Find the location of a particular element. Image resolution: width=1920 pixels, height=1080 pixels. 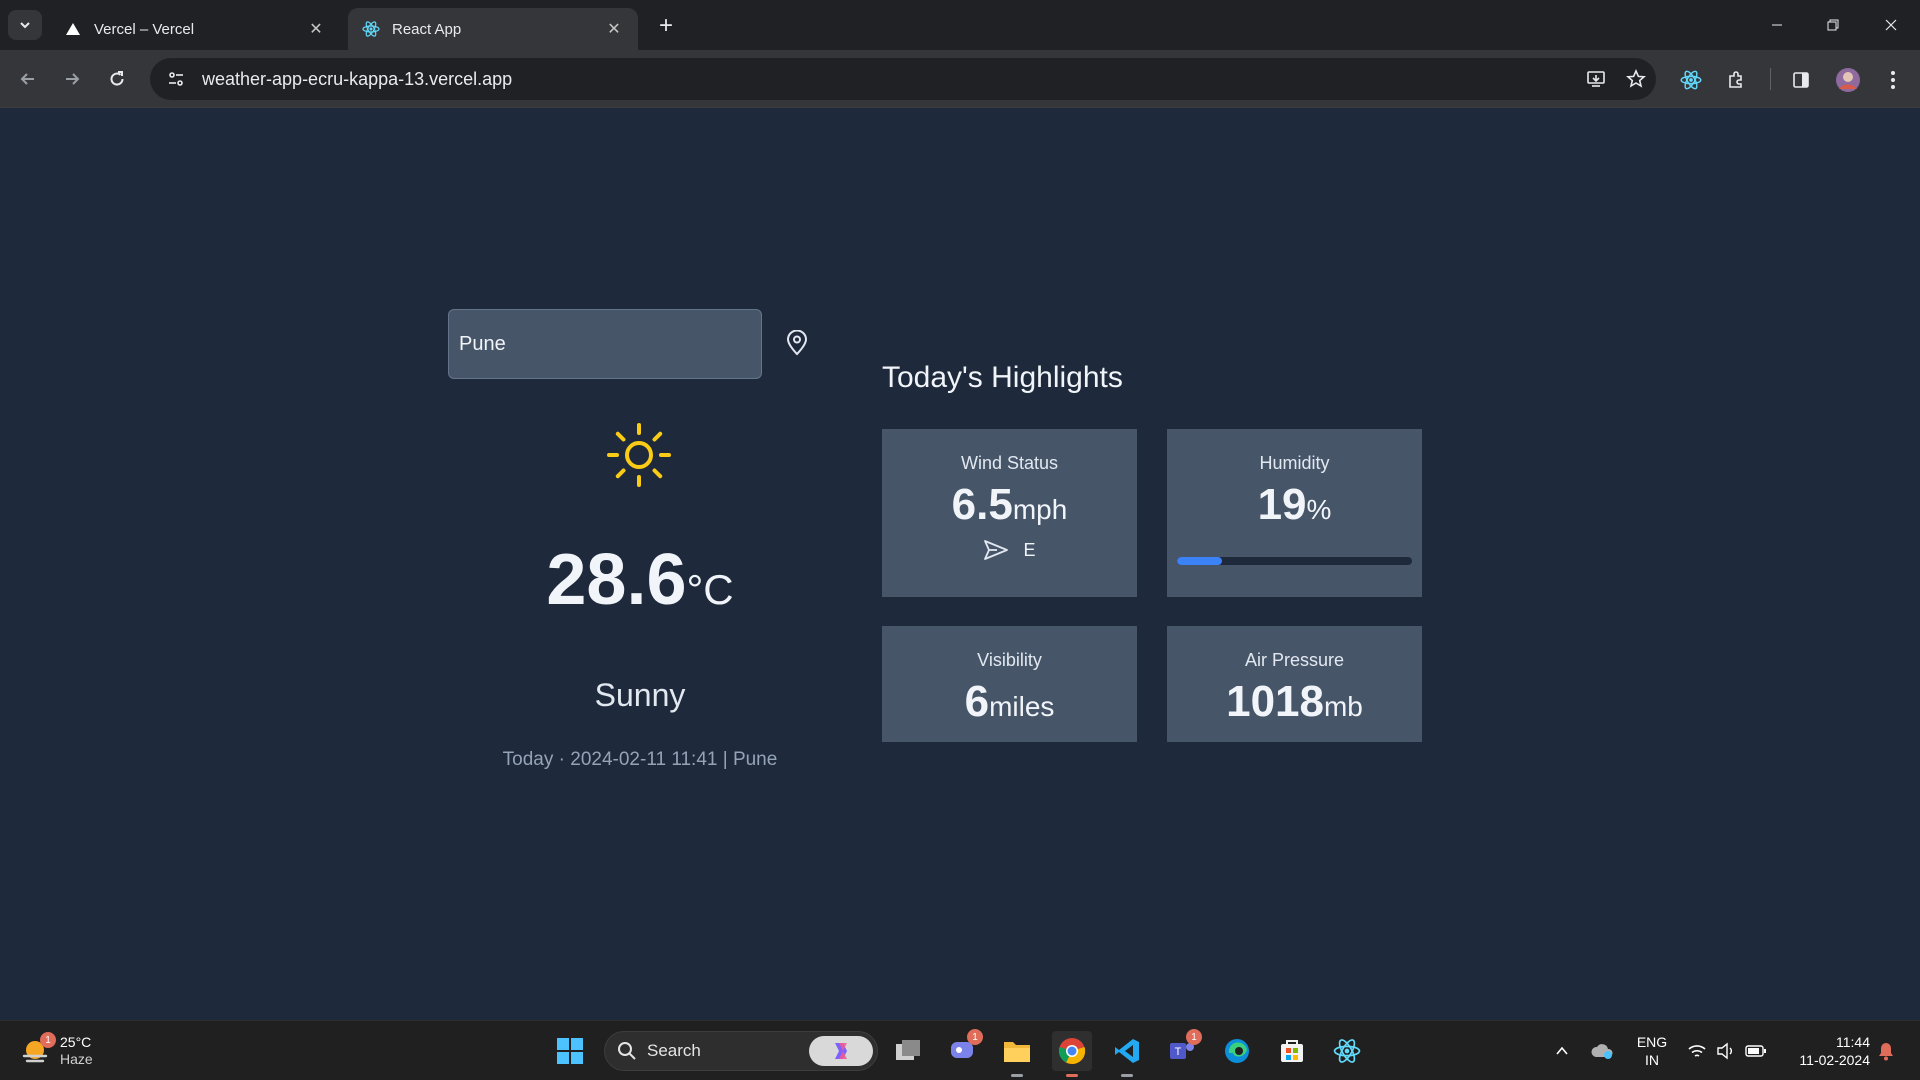

humidity-card: Humidity 19% is located at coordinates (1294, 513).